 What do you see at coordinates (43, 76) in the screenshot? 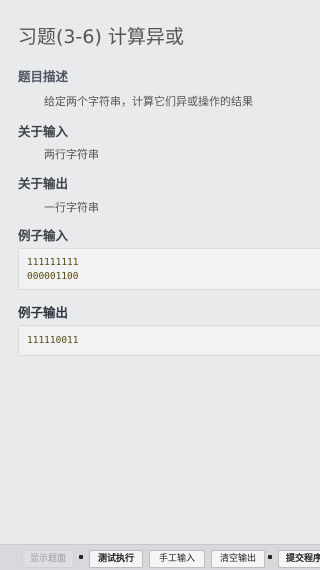
I see `description-heading: 题目描述` at bounding box center [43, 76].